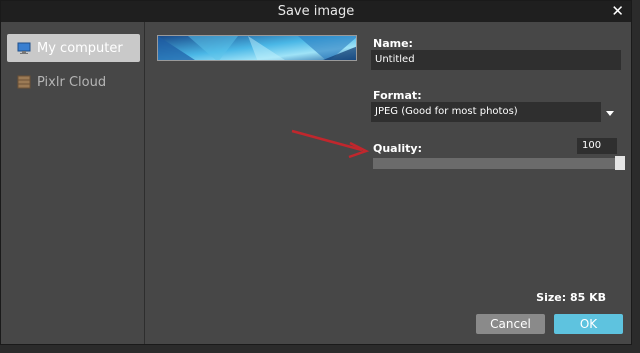 The height and width of the screenshot is (353, 640). Describe the element at coordinates (499, 163) in the screenshot. I see `quality-slider` at that location.